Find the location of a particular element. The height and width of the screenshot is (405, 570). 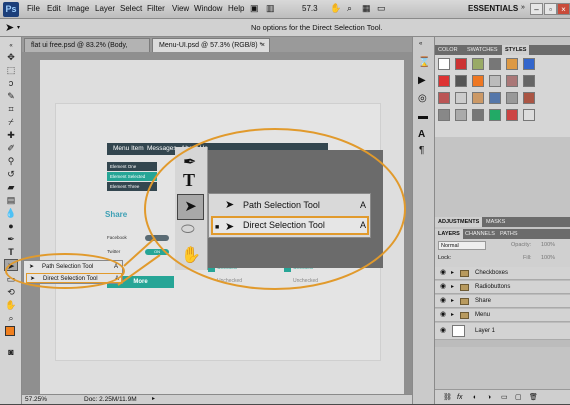

layers-panel-tabs: LAYERS CHANNELS PATHS is located at coordinates (502, 234).